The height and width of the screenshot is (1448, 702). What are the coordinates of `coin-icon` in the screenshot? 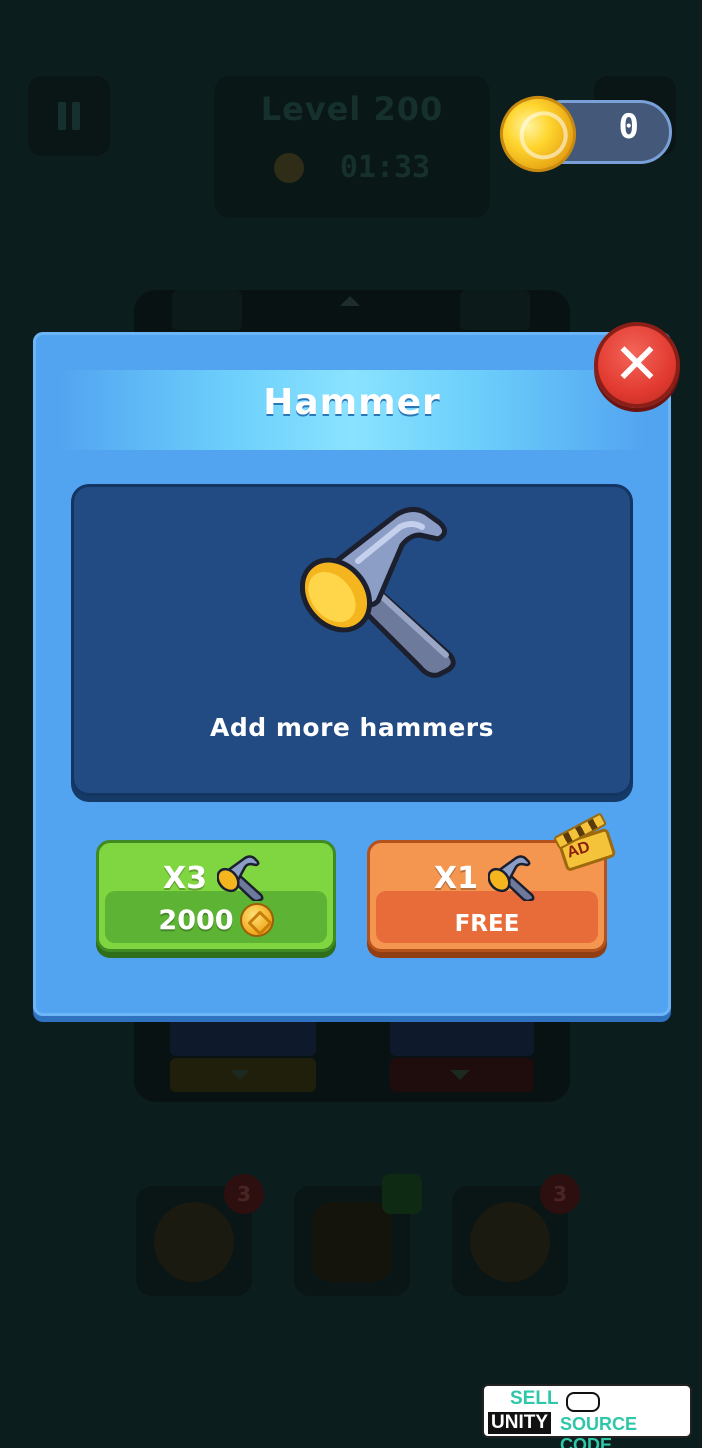 It's located at (256, 920).